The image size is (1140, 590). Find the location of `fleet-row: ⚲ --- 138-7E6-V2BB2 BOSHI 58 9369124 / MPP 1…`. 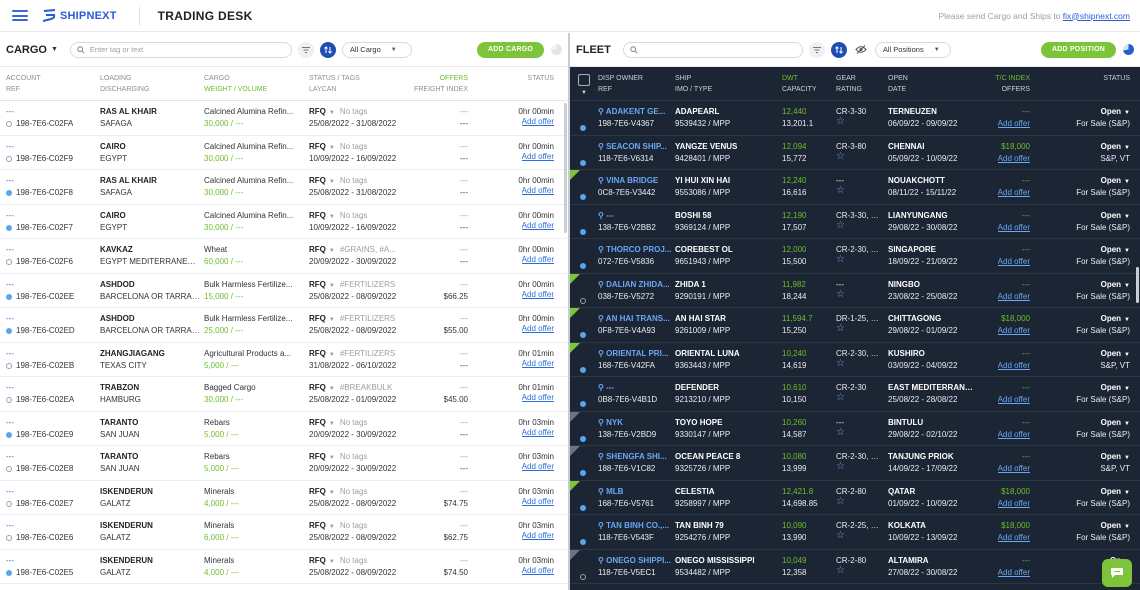

fleet-row: ⚲ --- 138-7E6-V2BB2 BOSHI 58 9369124 / MPP 1… is located at coordinates (855, 222).